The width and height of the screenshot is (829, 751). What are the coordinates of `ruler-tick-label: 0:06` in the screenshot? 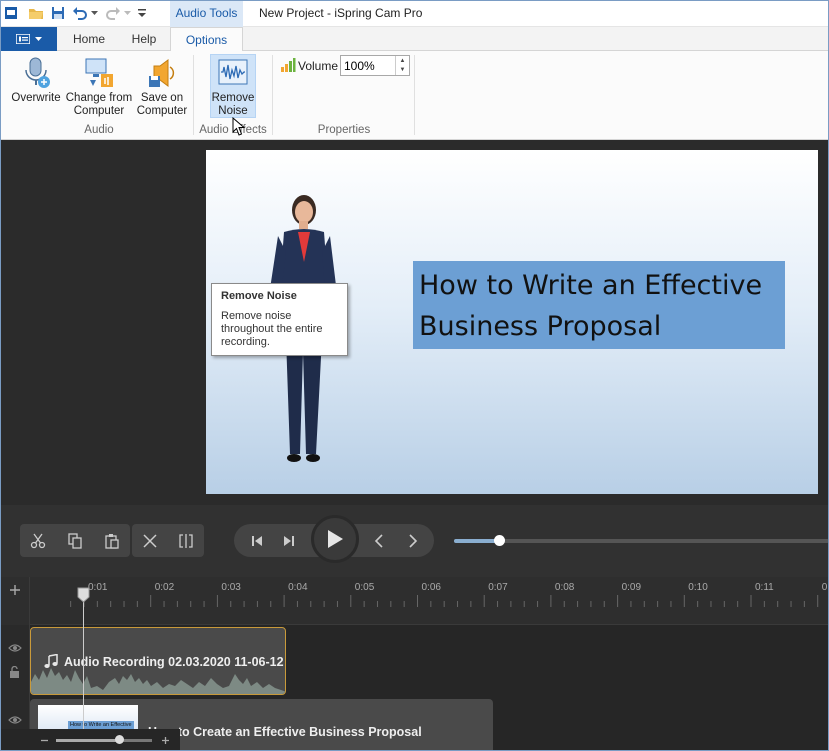 It's located at (431, 587).